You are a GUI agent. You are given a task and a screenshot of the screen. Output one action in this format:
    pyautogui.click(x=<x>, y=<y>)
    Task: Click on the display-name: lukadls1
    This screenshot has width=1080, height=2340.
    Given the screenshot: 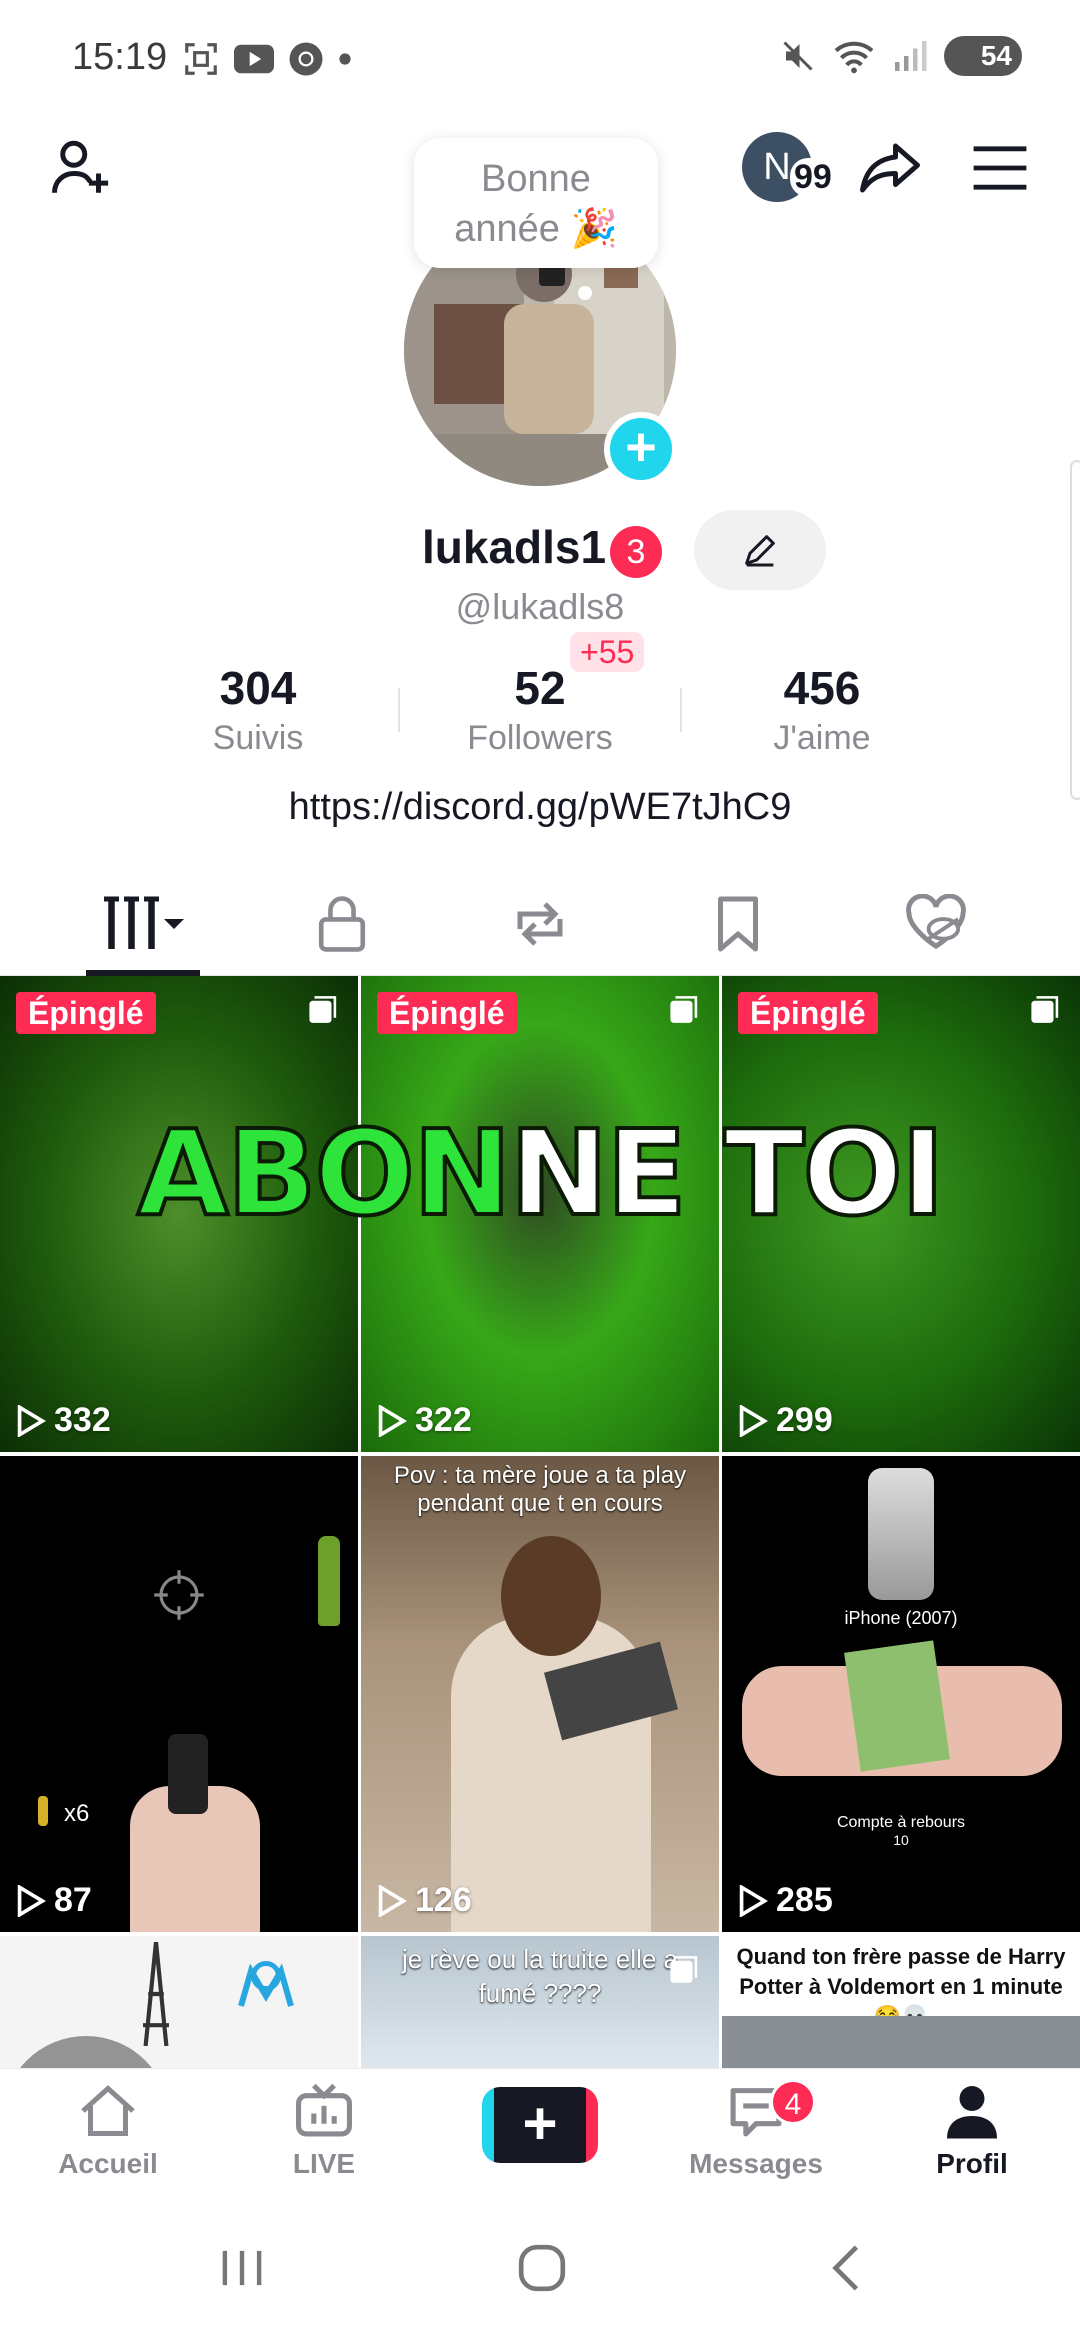 What is the action you would take?
    pyautogui.click(x=514, y=547)
    